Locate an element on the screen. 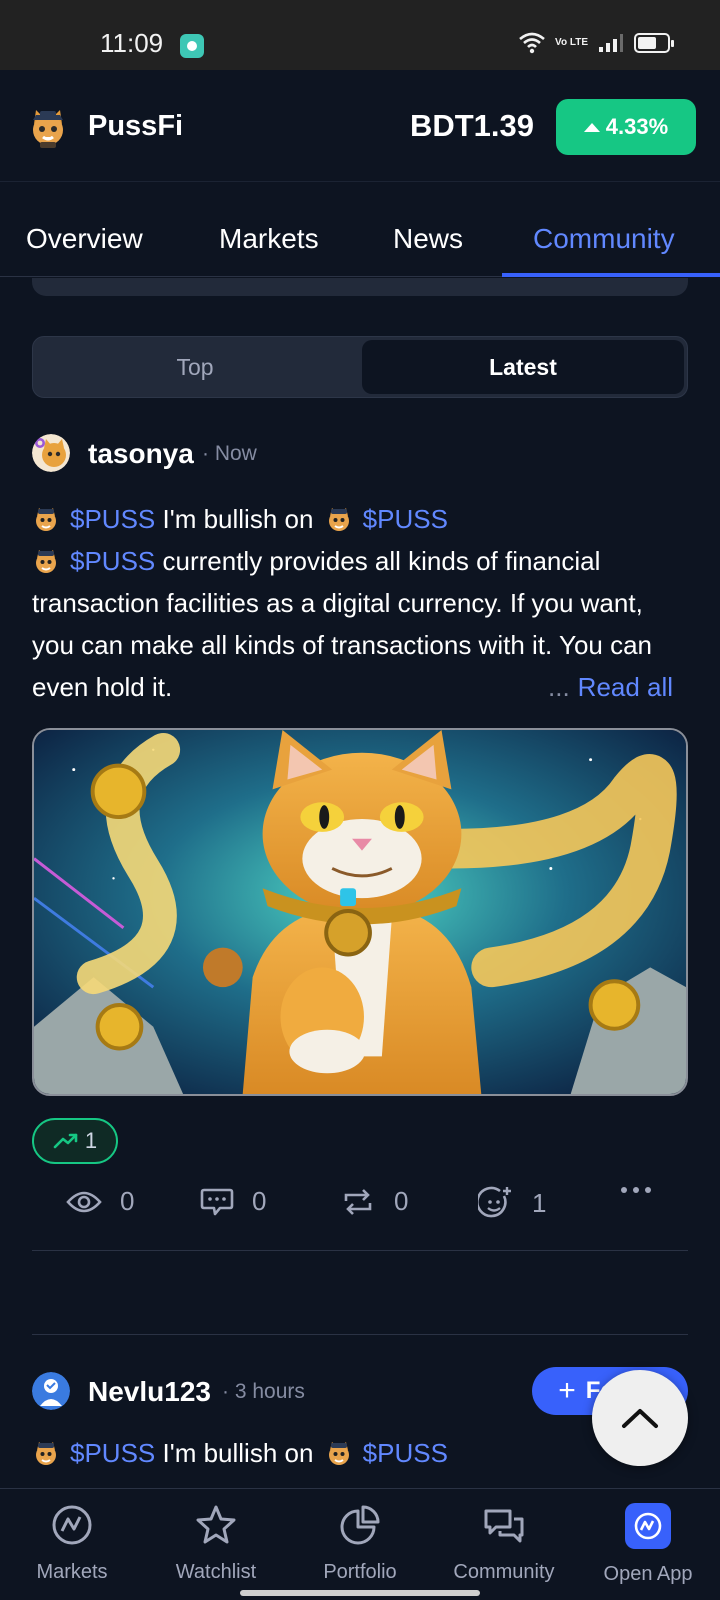 This screenshot has width=720, height=1600. more-options-button is located at coordinates (636, 1190).